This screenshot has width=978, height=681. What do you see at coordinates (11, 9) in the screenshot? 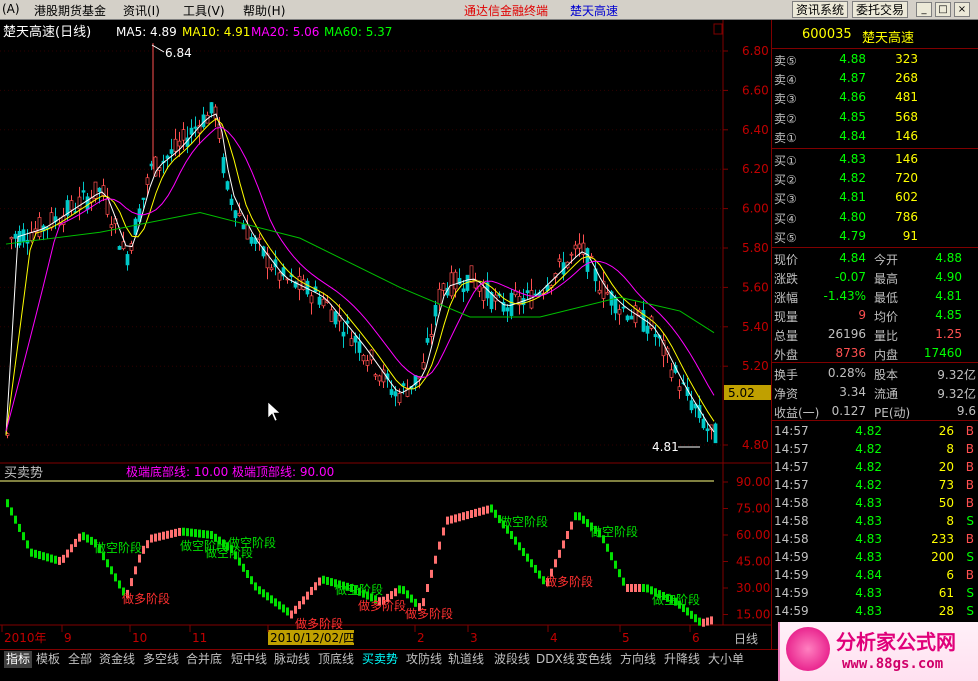
I see `menu-item-a: (A)` at bounding box center [11, 9].